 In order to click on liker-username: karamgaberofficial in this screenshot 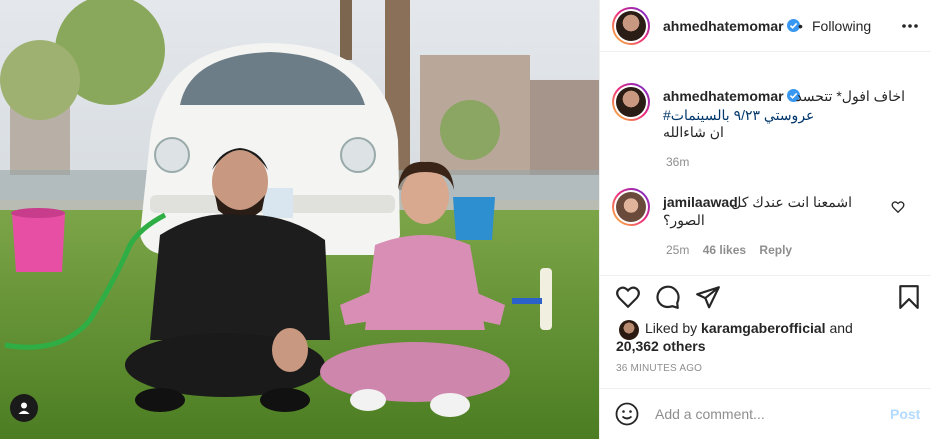, I will do `click(763, 328)`.